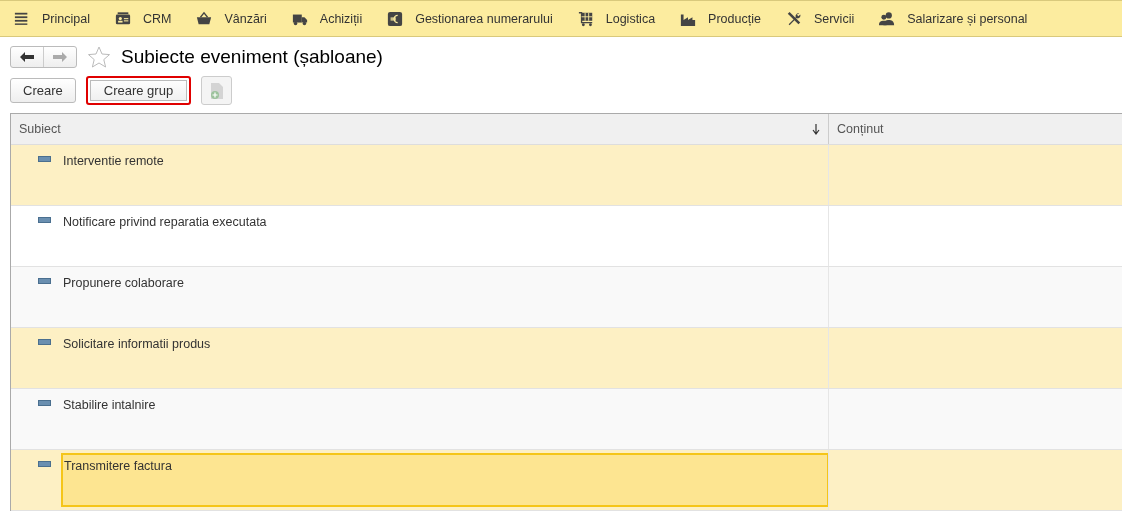 The image size is (1122, 528). I want to click on column-header: Conținut, so click(975, 129).